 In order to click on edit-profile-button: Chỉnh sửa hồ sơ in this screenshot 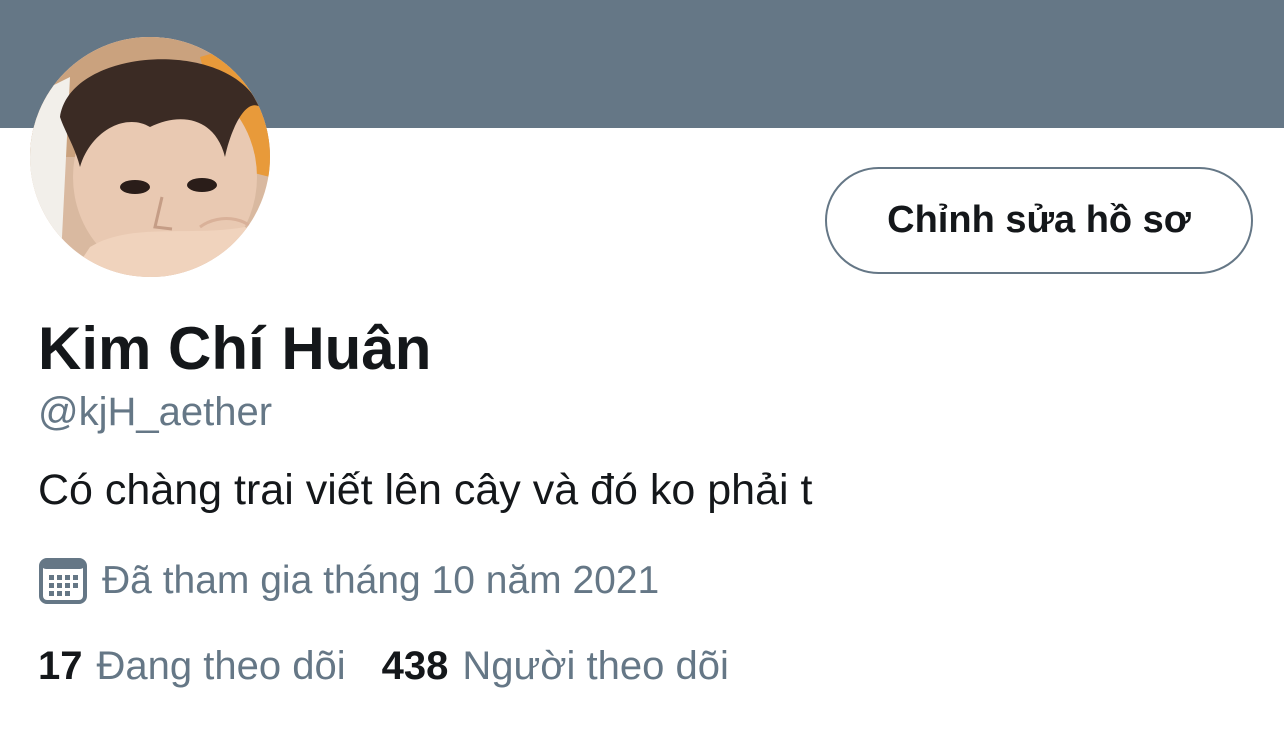, I will do `click(1039, 220)`.